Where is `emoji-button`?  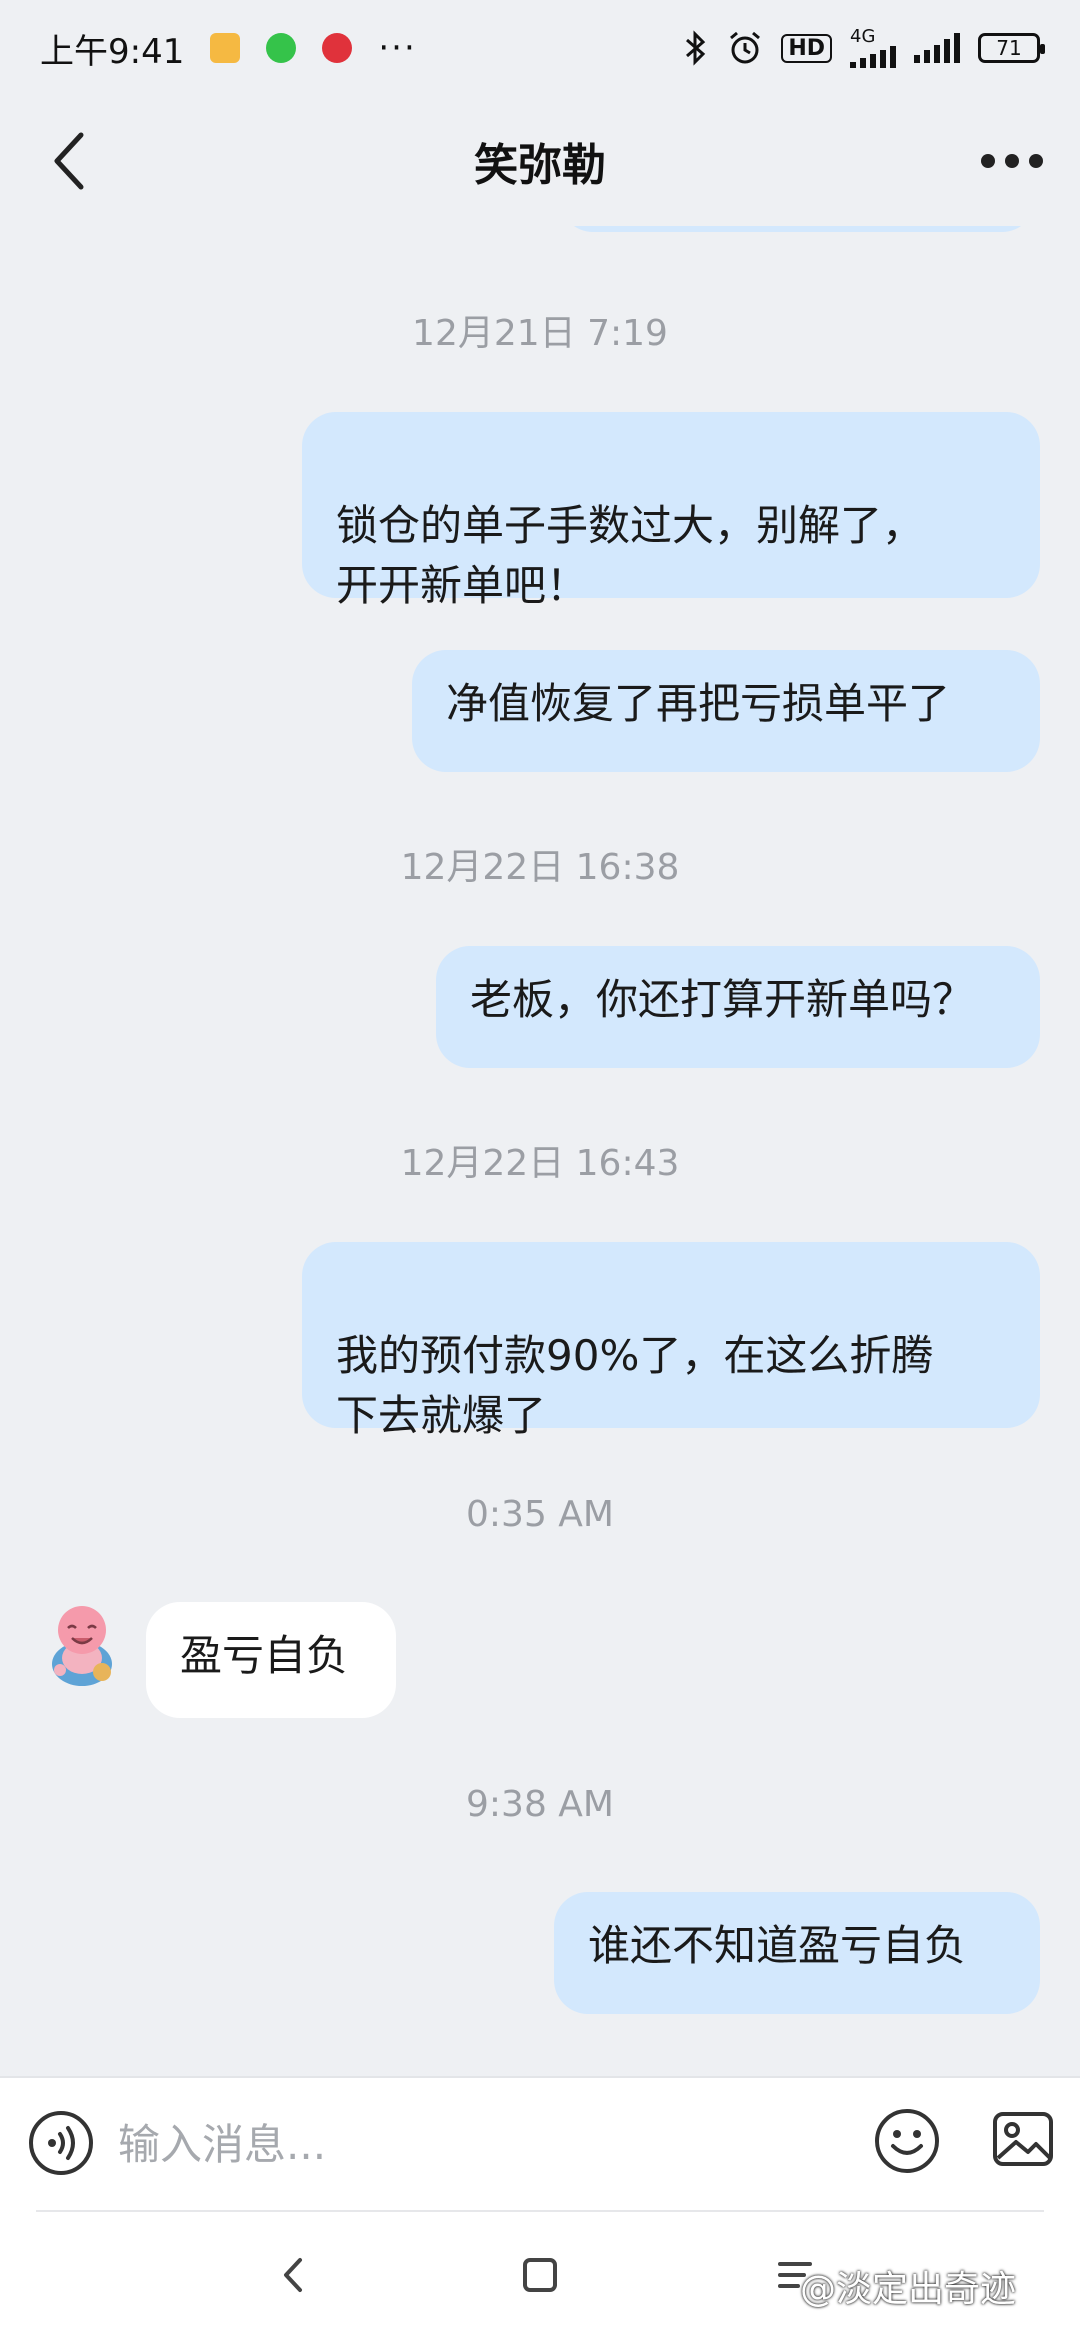
emoji-button is located at coordinates (907, 2141).